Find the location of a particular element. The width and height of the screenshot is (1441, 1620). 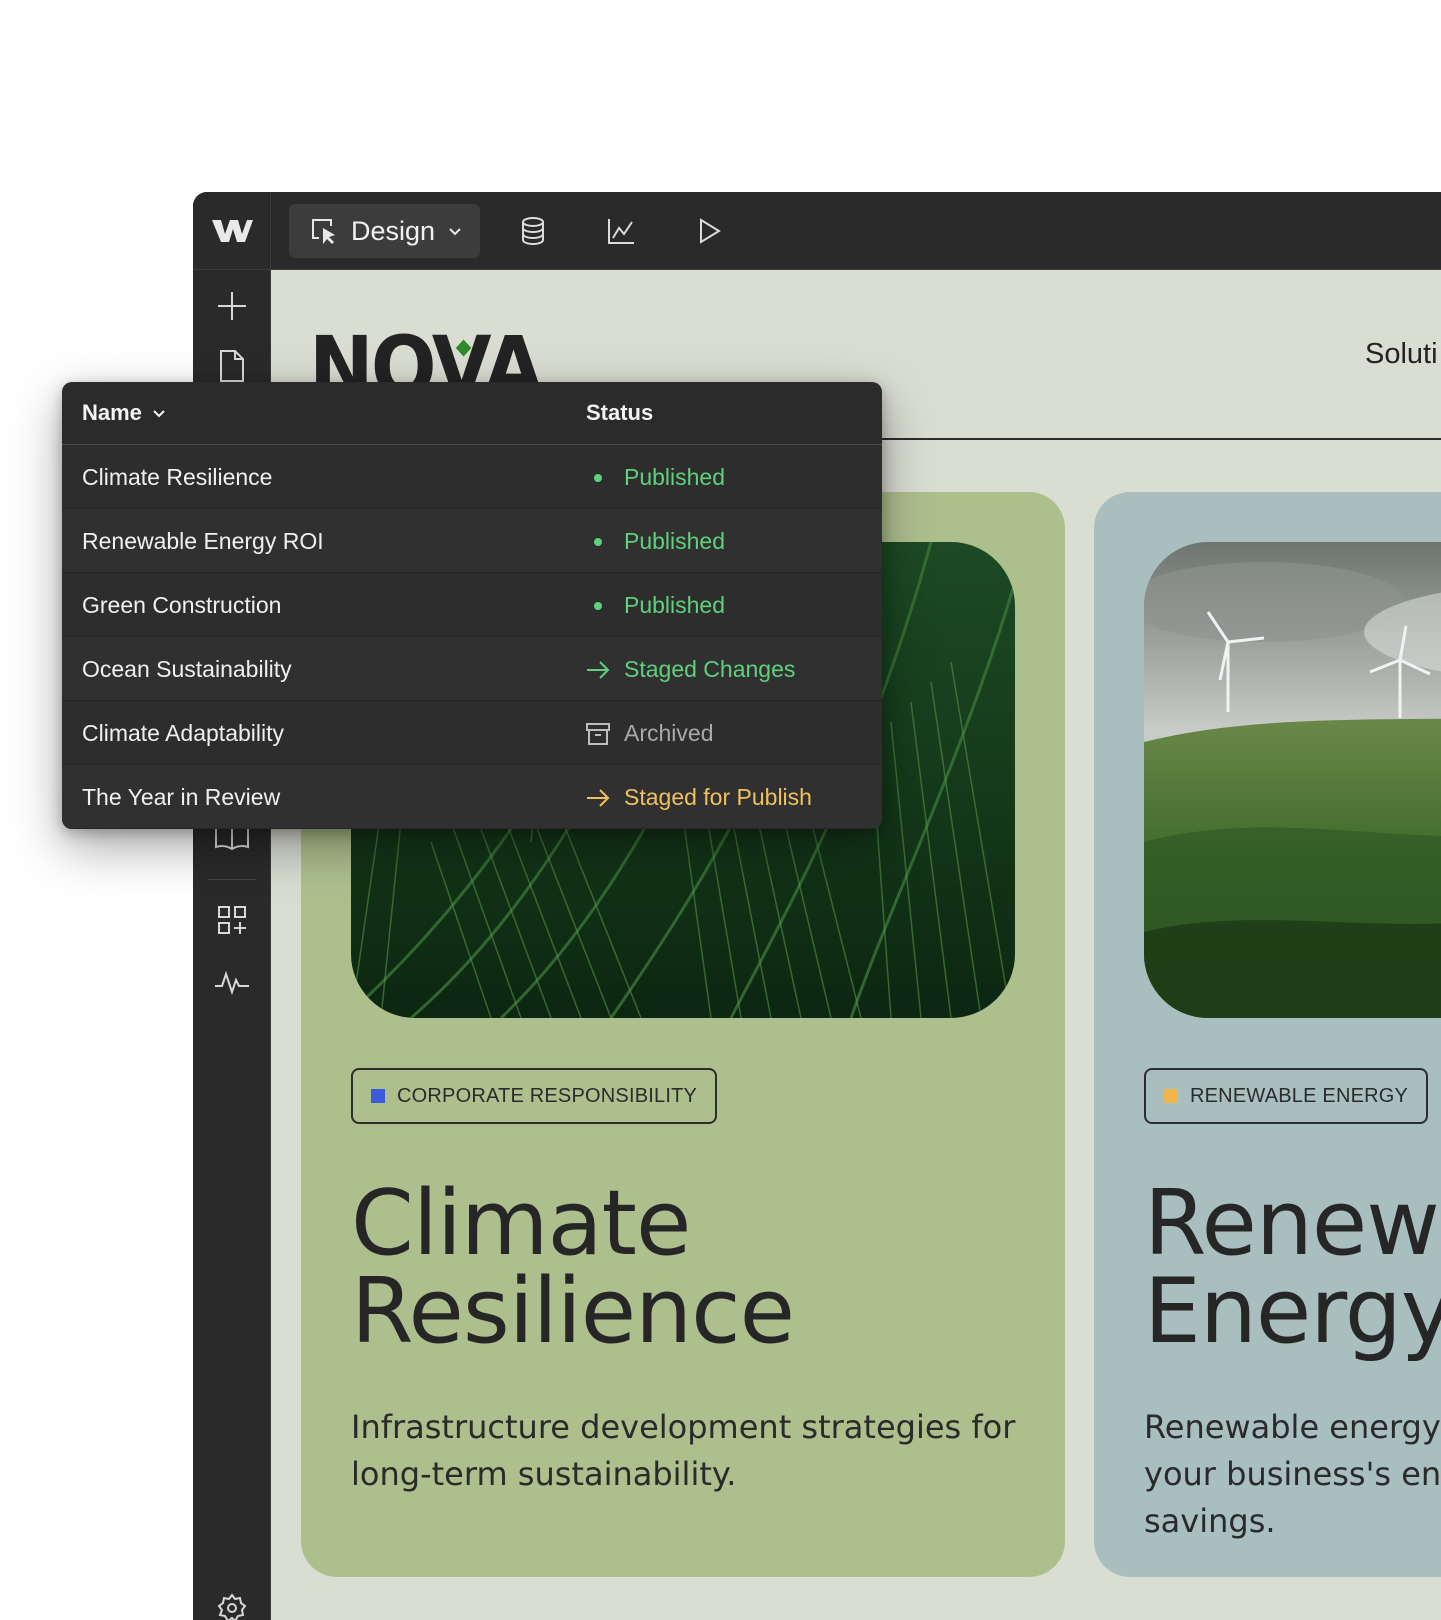

status-label: Staged for Publish is located at coordinates (718, 797).